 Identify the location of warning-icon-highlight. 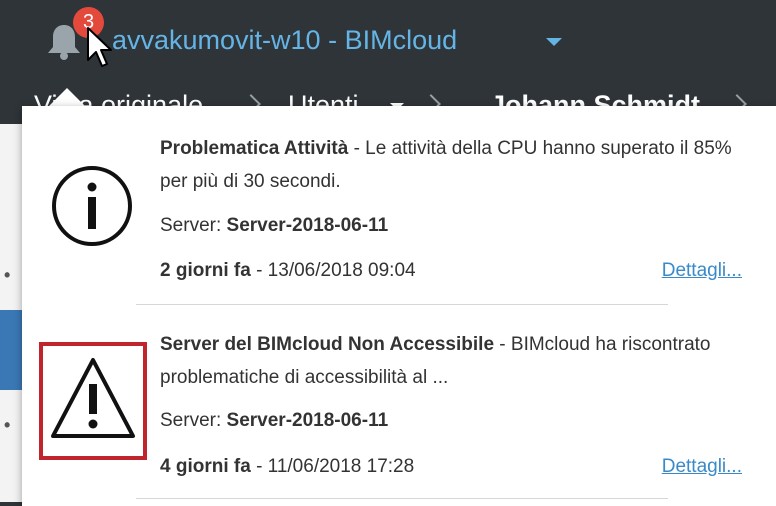
(93, 401).